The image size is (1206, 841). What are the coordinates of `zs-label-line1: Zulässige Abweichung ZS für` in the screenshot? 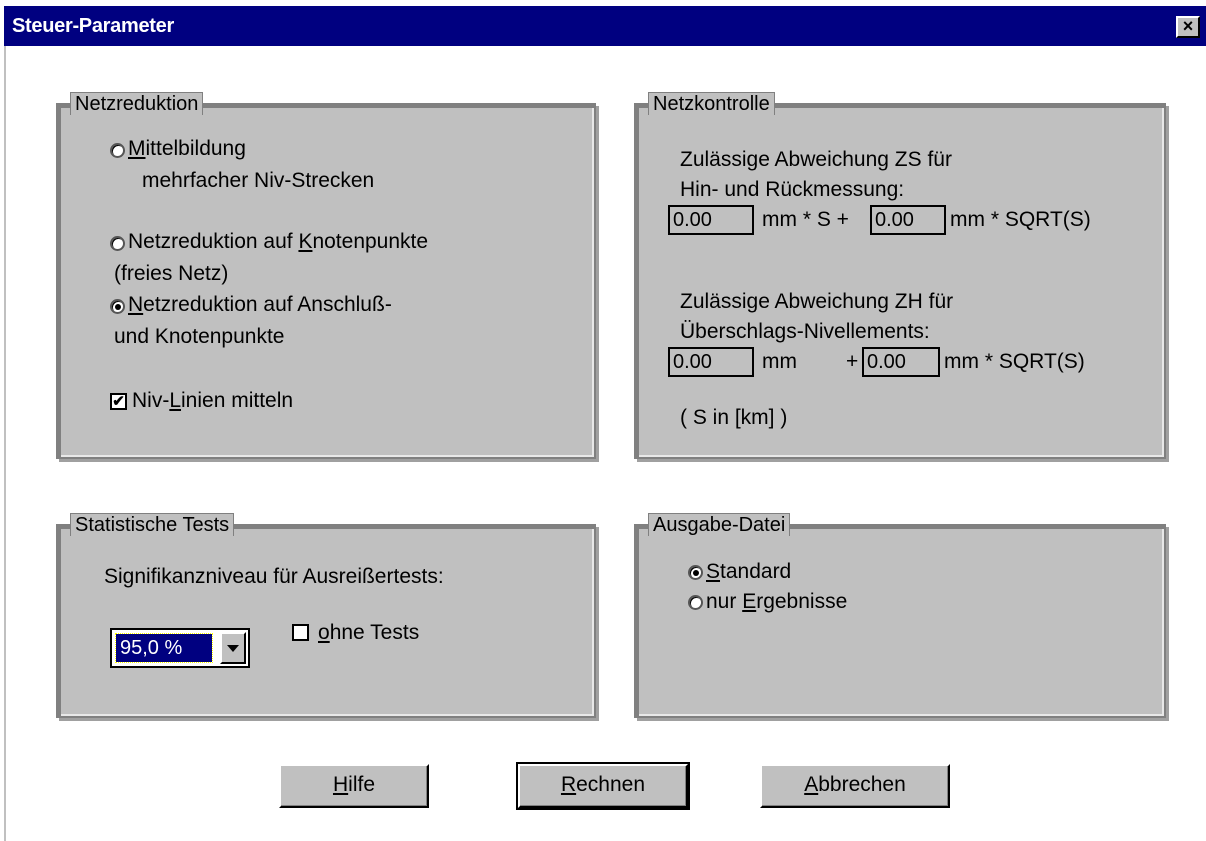 It's located at (816, 159).